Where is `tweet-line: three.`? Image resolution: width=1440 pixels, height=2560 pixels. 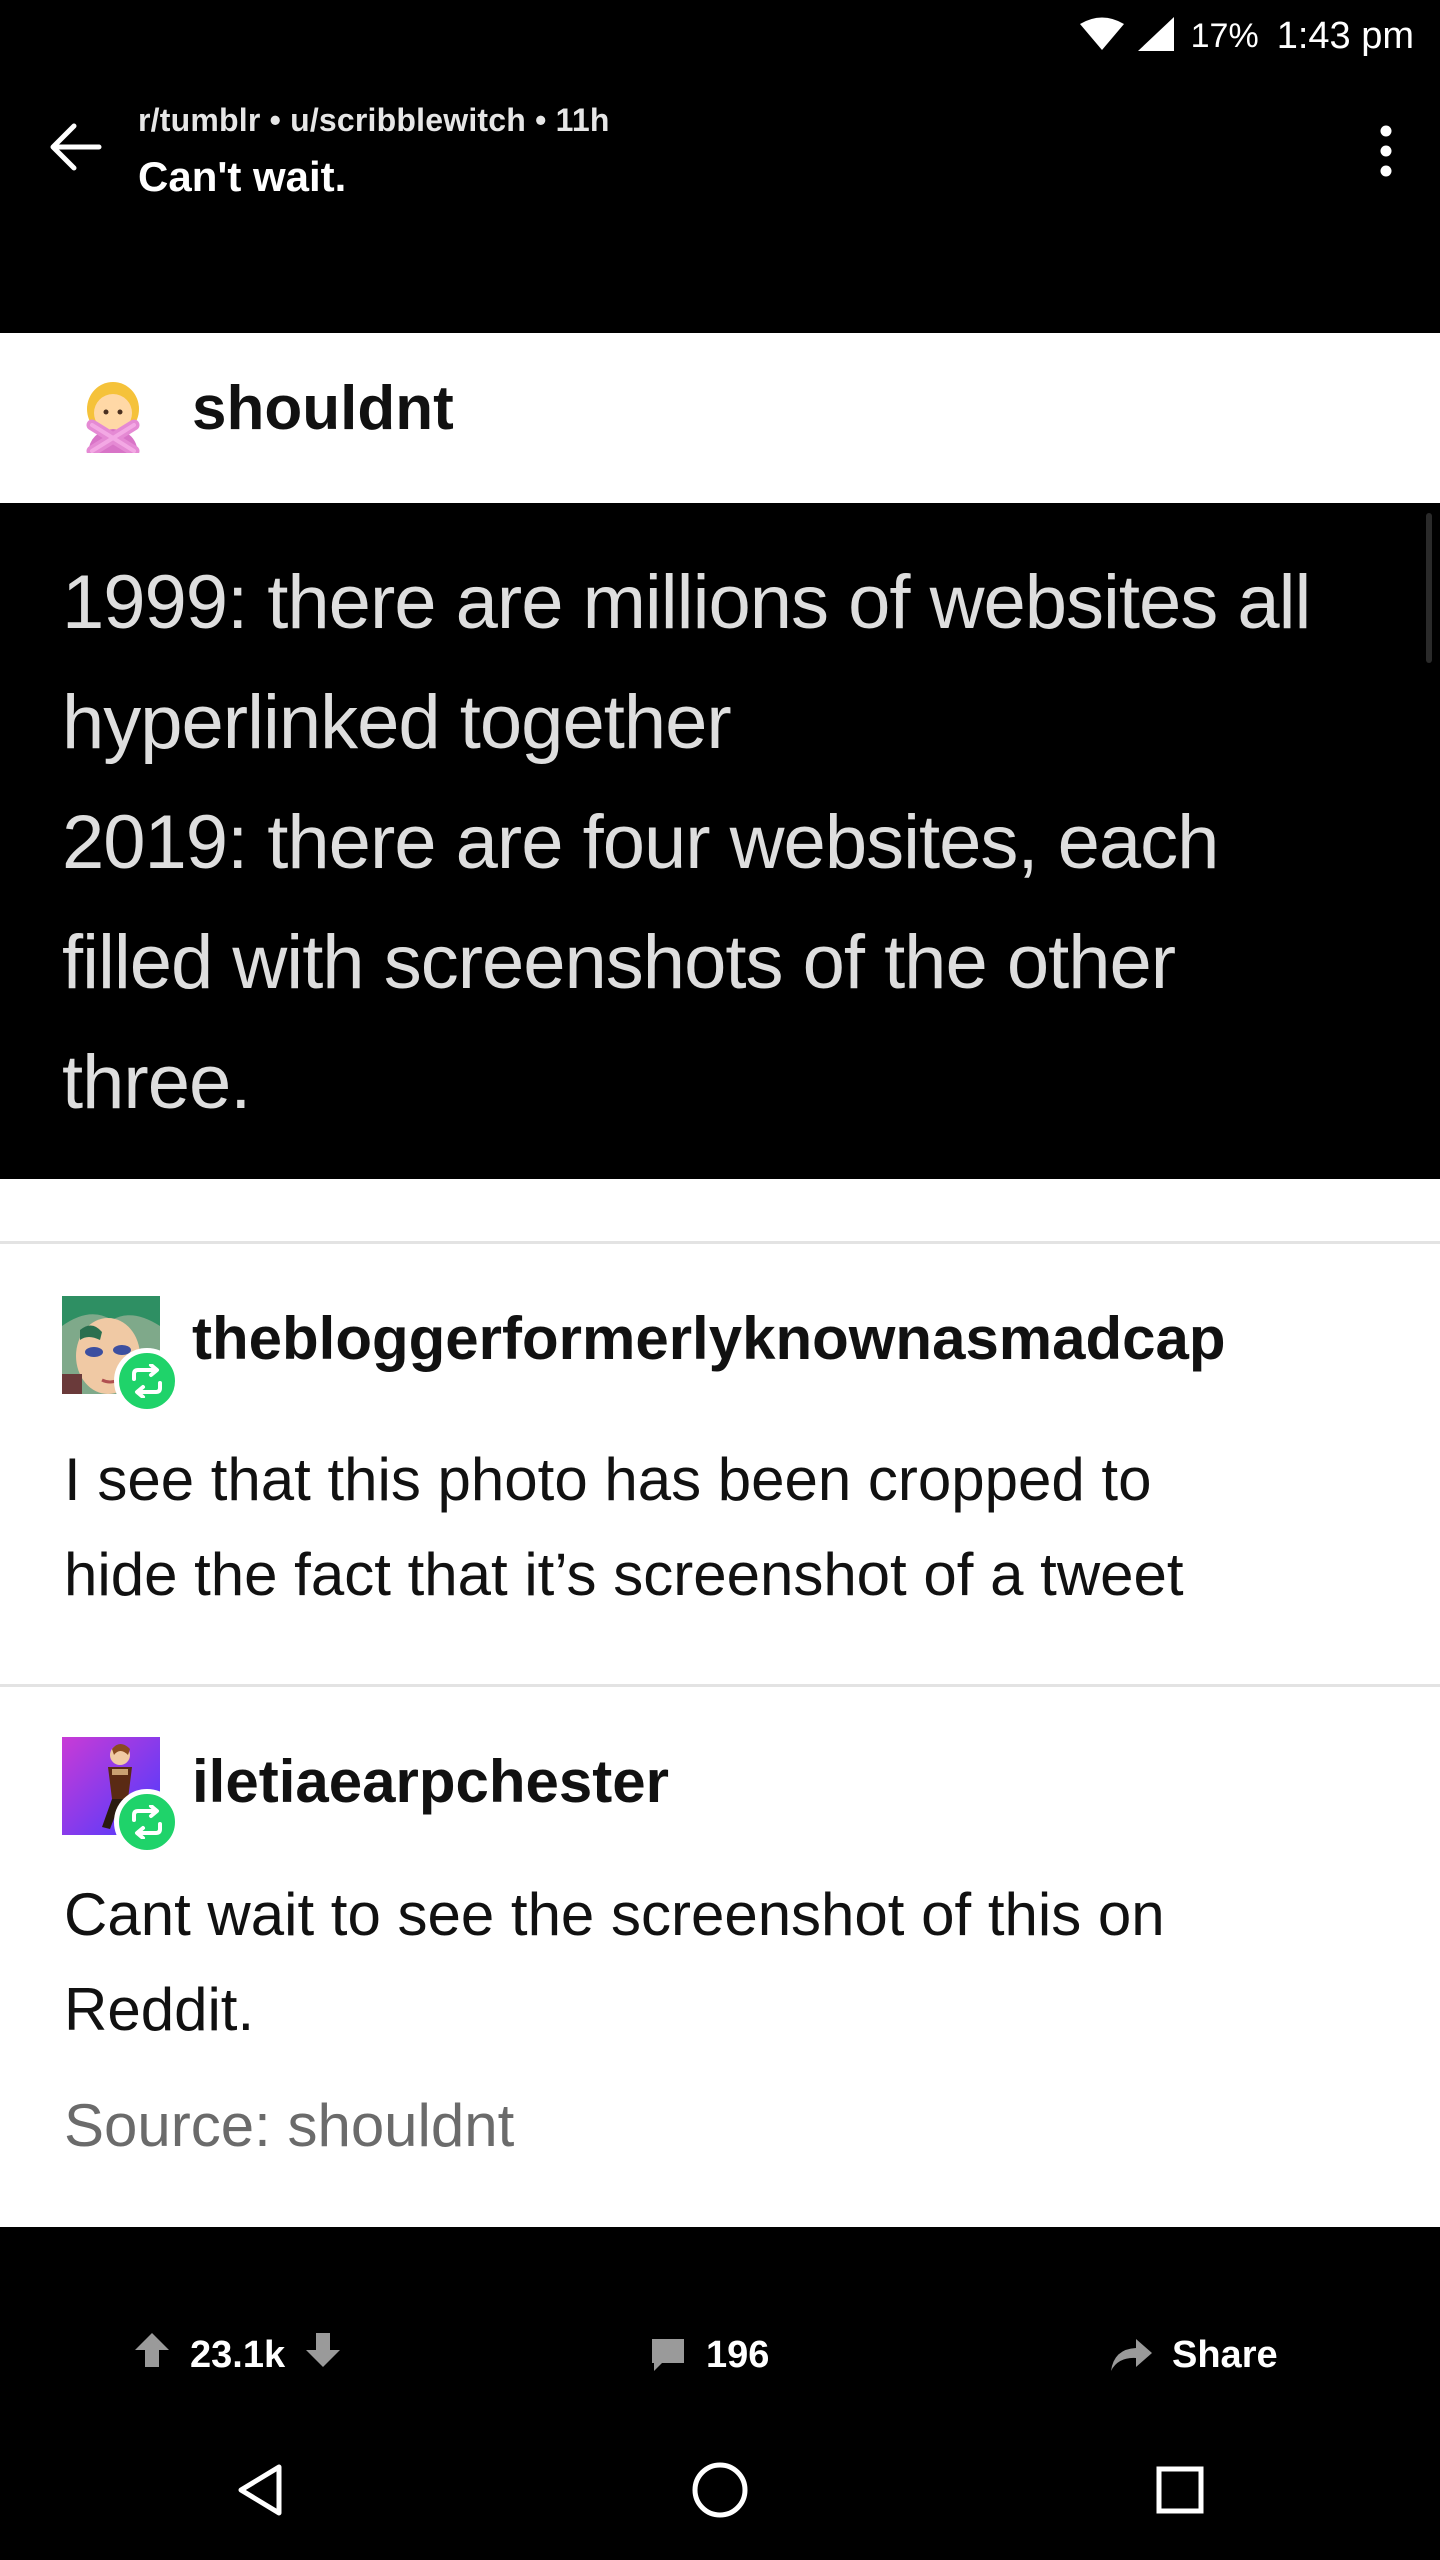
tweet-line: three. is located at coordinates (156, 1082).